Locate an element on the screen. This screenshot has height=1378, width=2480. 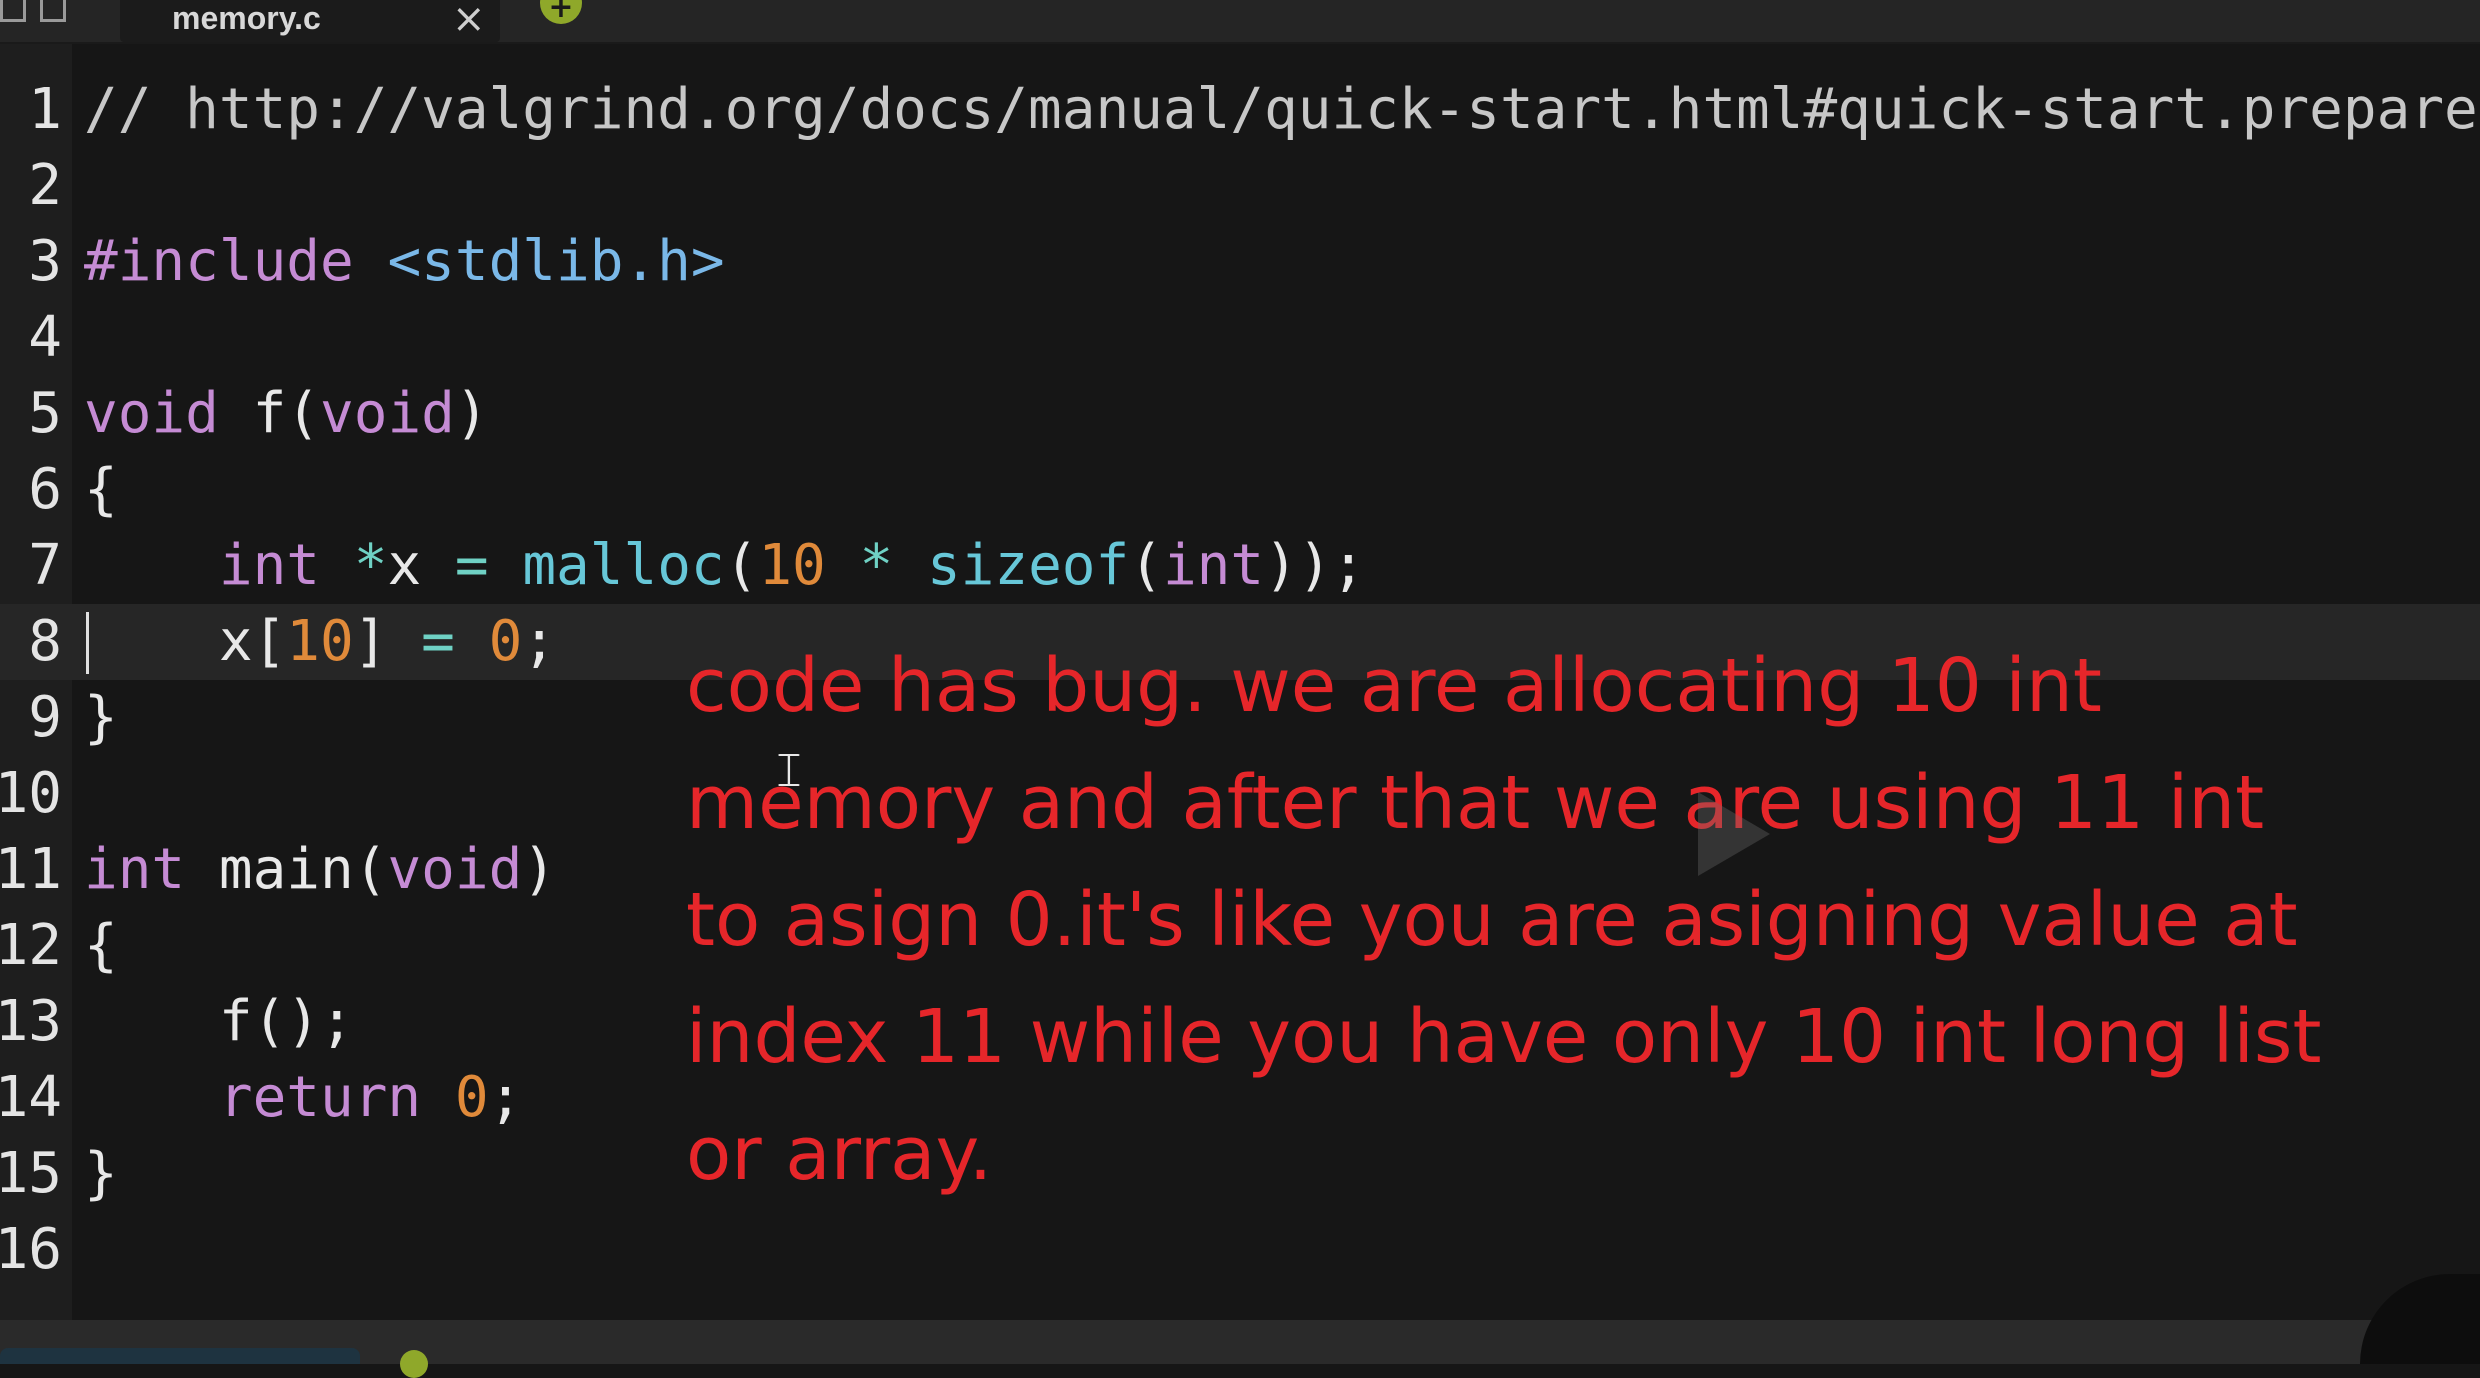
line-code: int main(void) is located at coordinates (320, 870).